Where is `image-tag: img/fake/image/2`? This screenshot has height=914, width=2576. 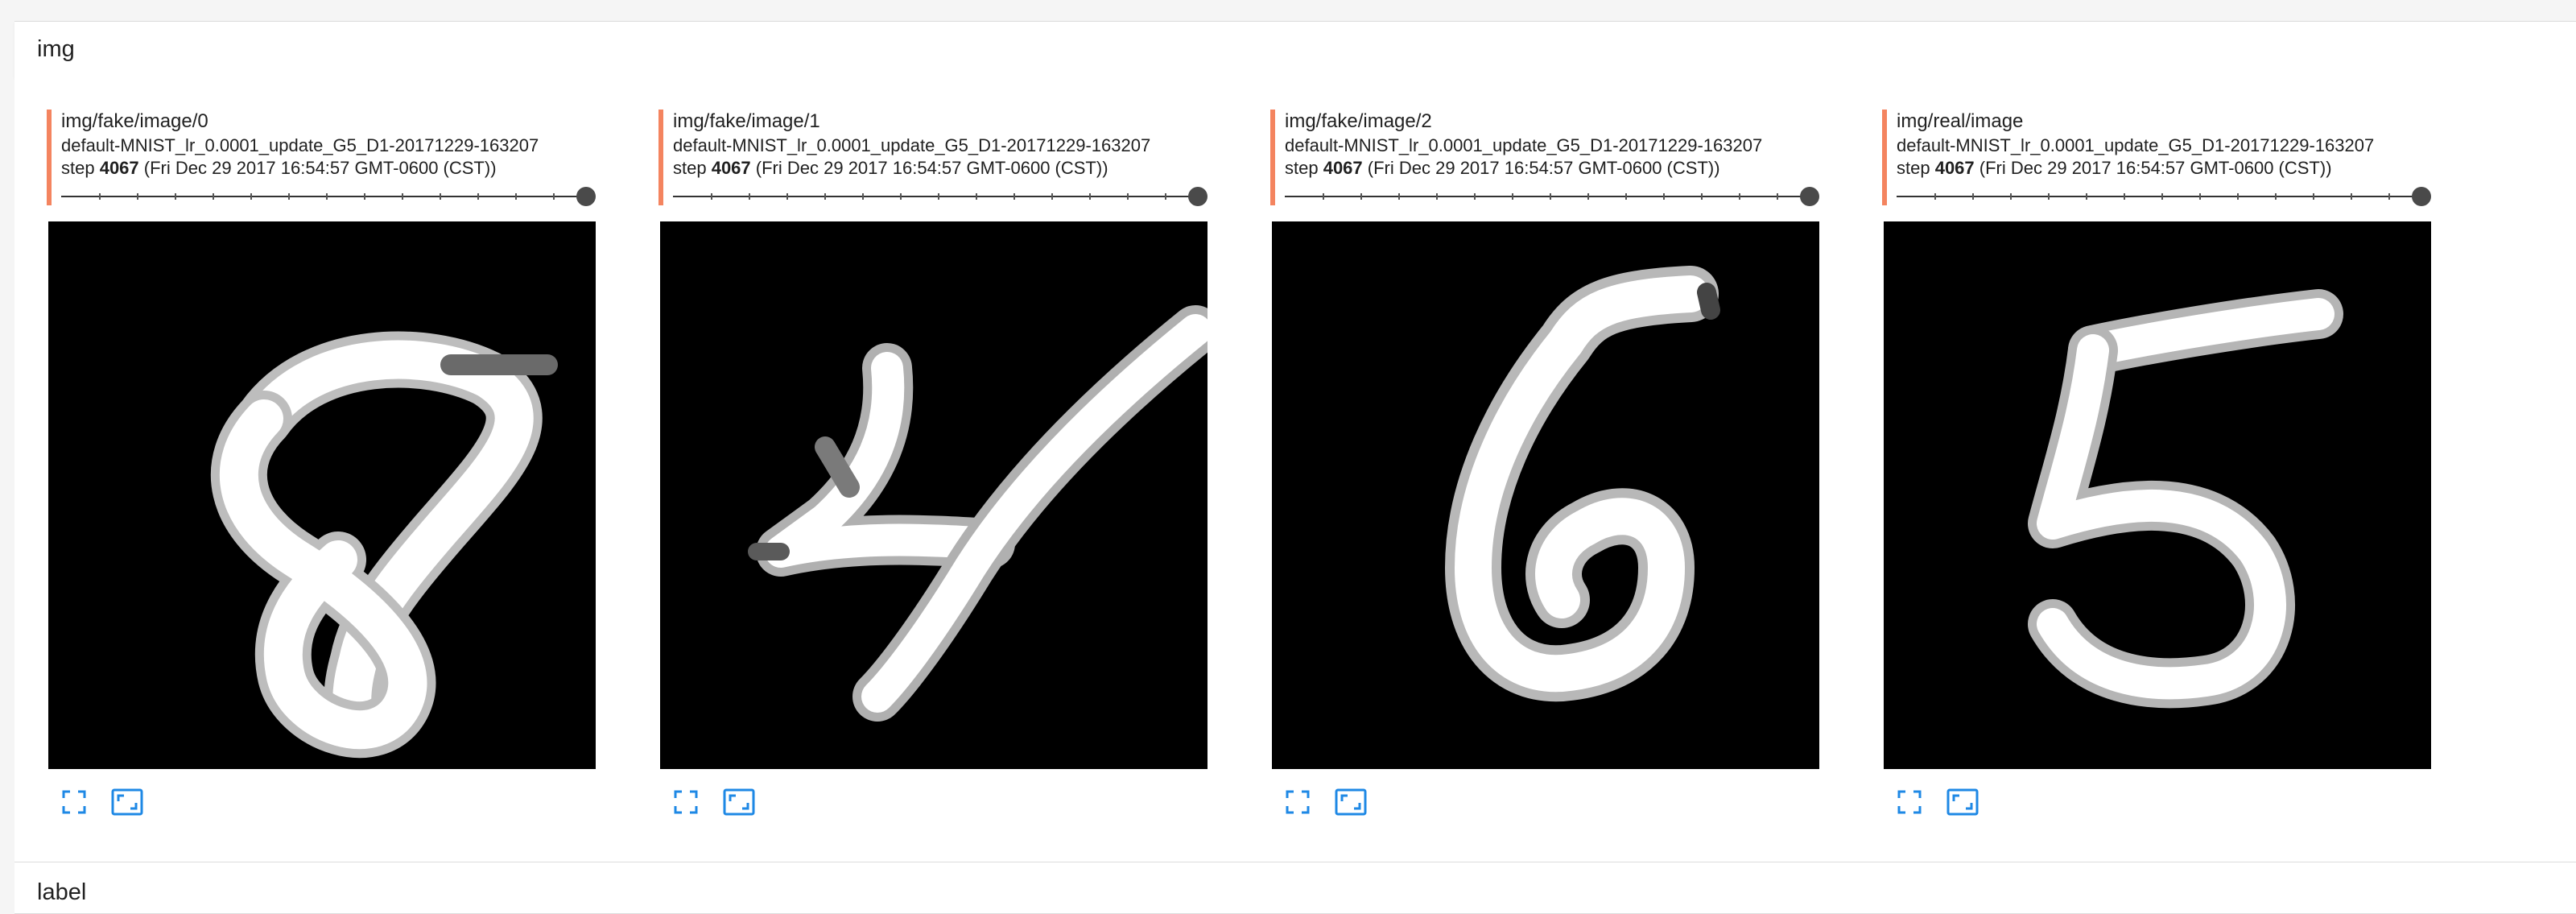 image-tag: img/fake/image/2 is located at coordinates (1358, 121).